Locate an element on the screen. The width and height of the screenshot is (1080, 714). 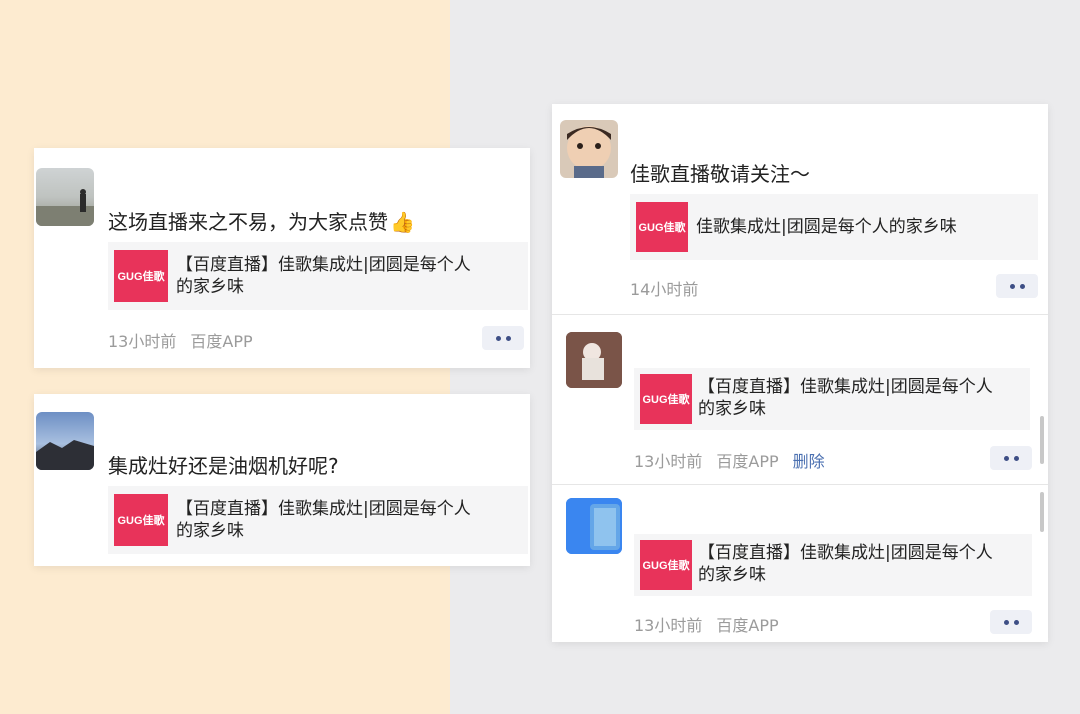
comment-meta: 14小时前 is located at coordinates (671, 288).